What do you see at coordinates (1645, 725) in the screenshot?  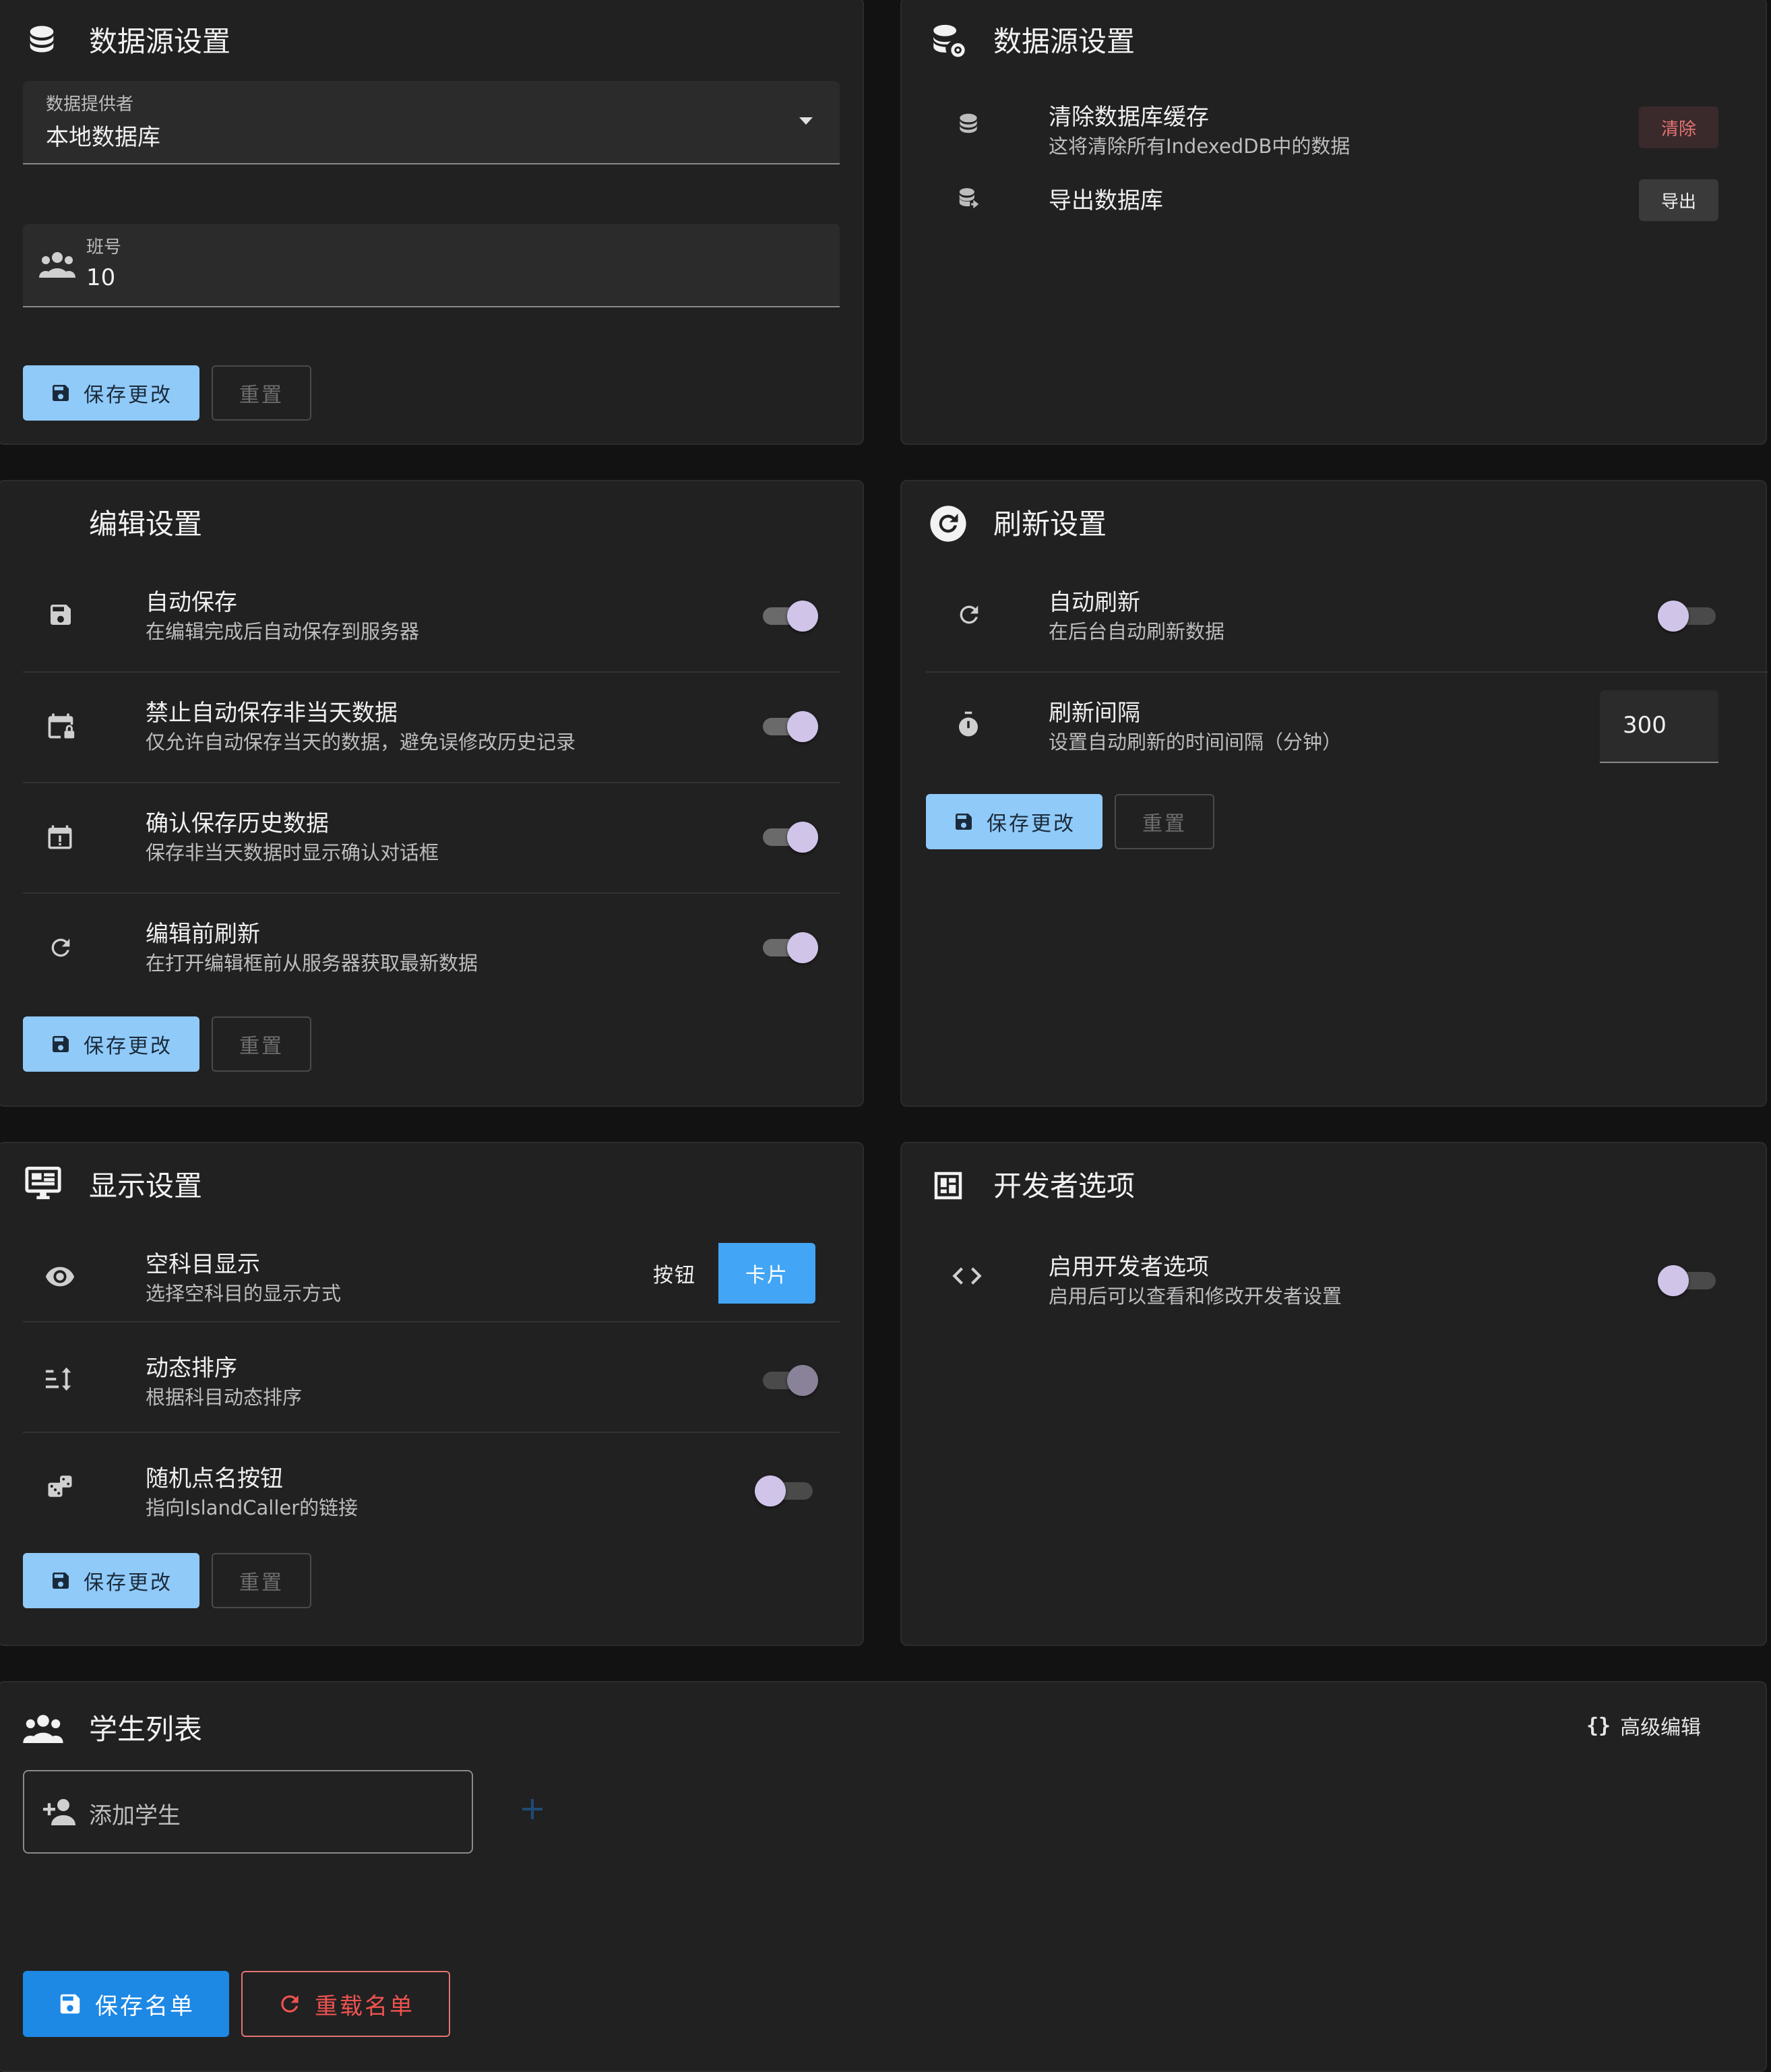 I see `refresh-interval-value: 300` at bounding box center [1645, 725].